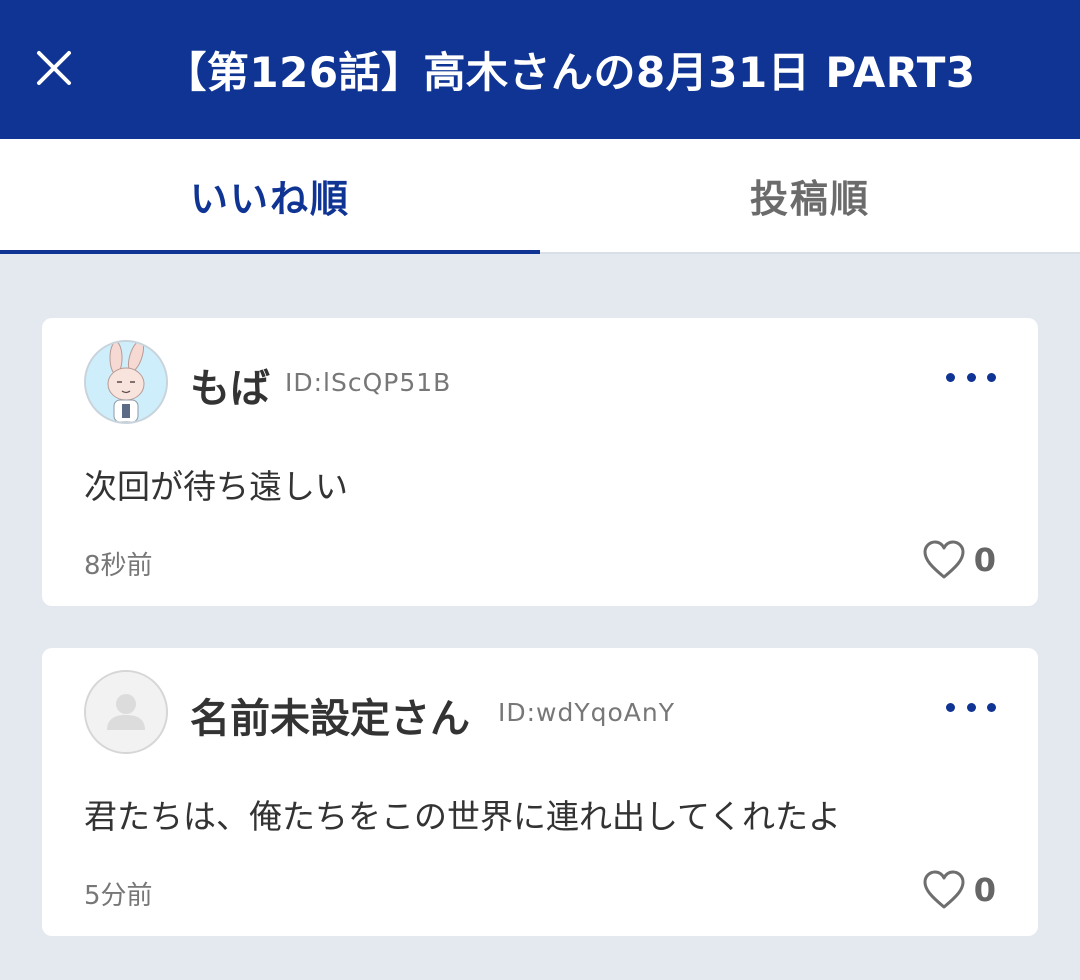 The image size is (1080, 980). What do you see at coordinates (330, 715) in the screenshot?
I see `username: 名前未設定さん` at bounding box center [330, 715].